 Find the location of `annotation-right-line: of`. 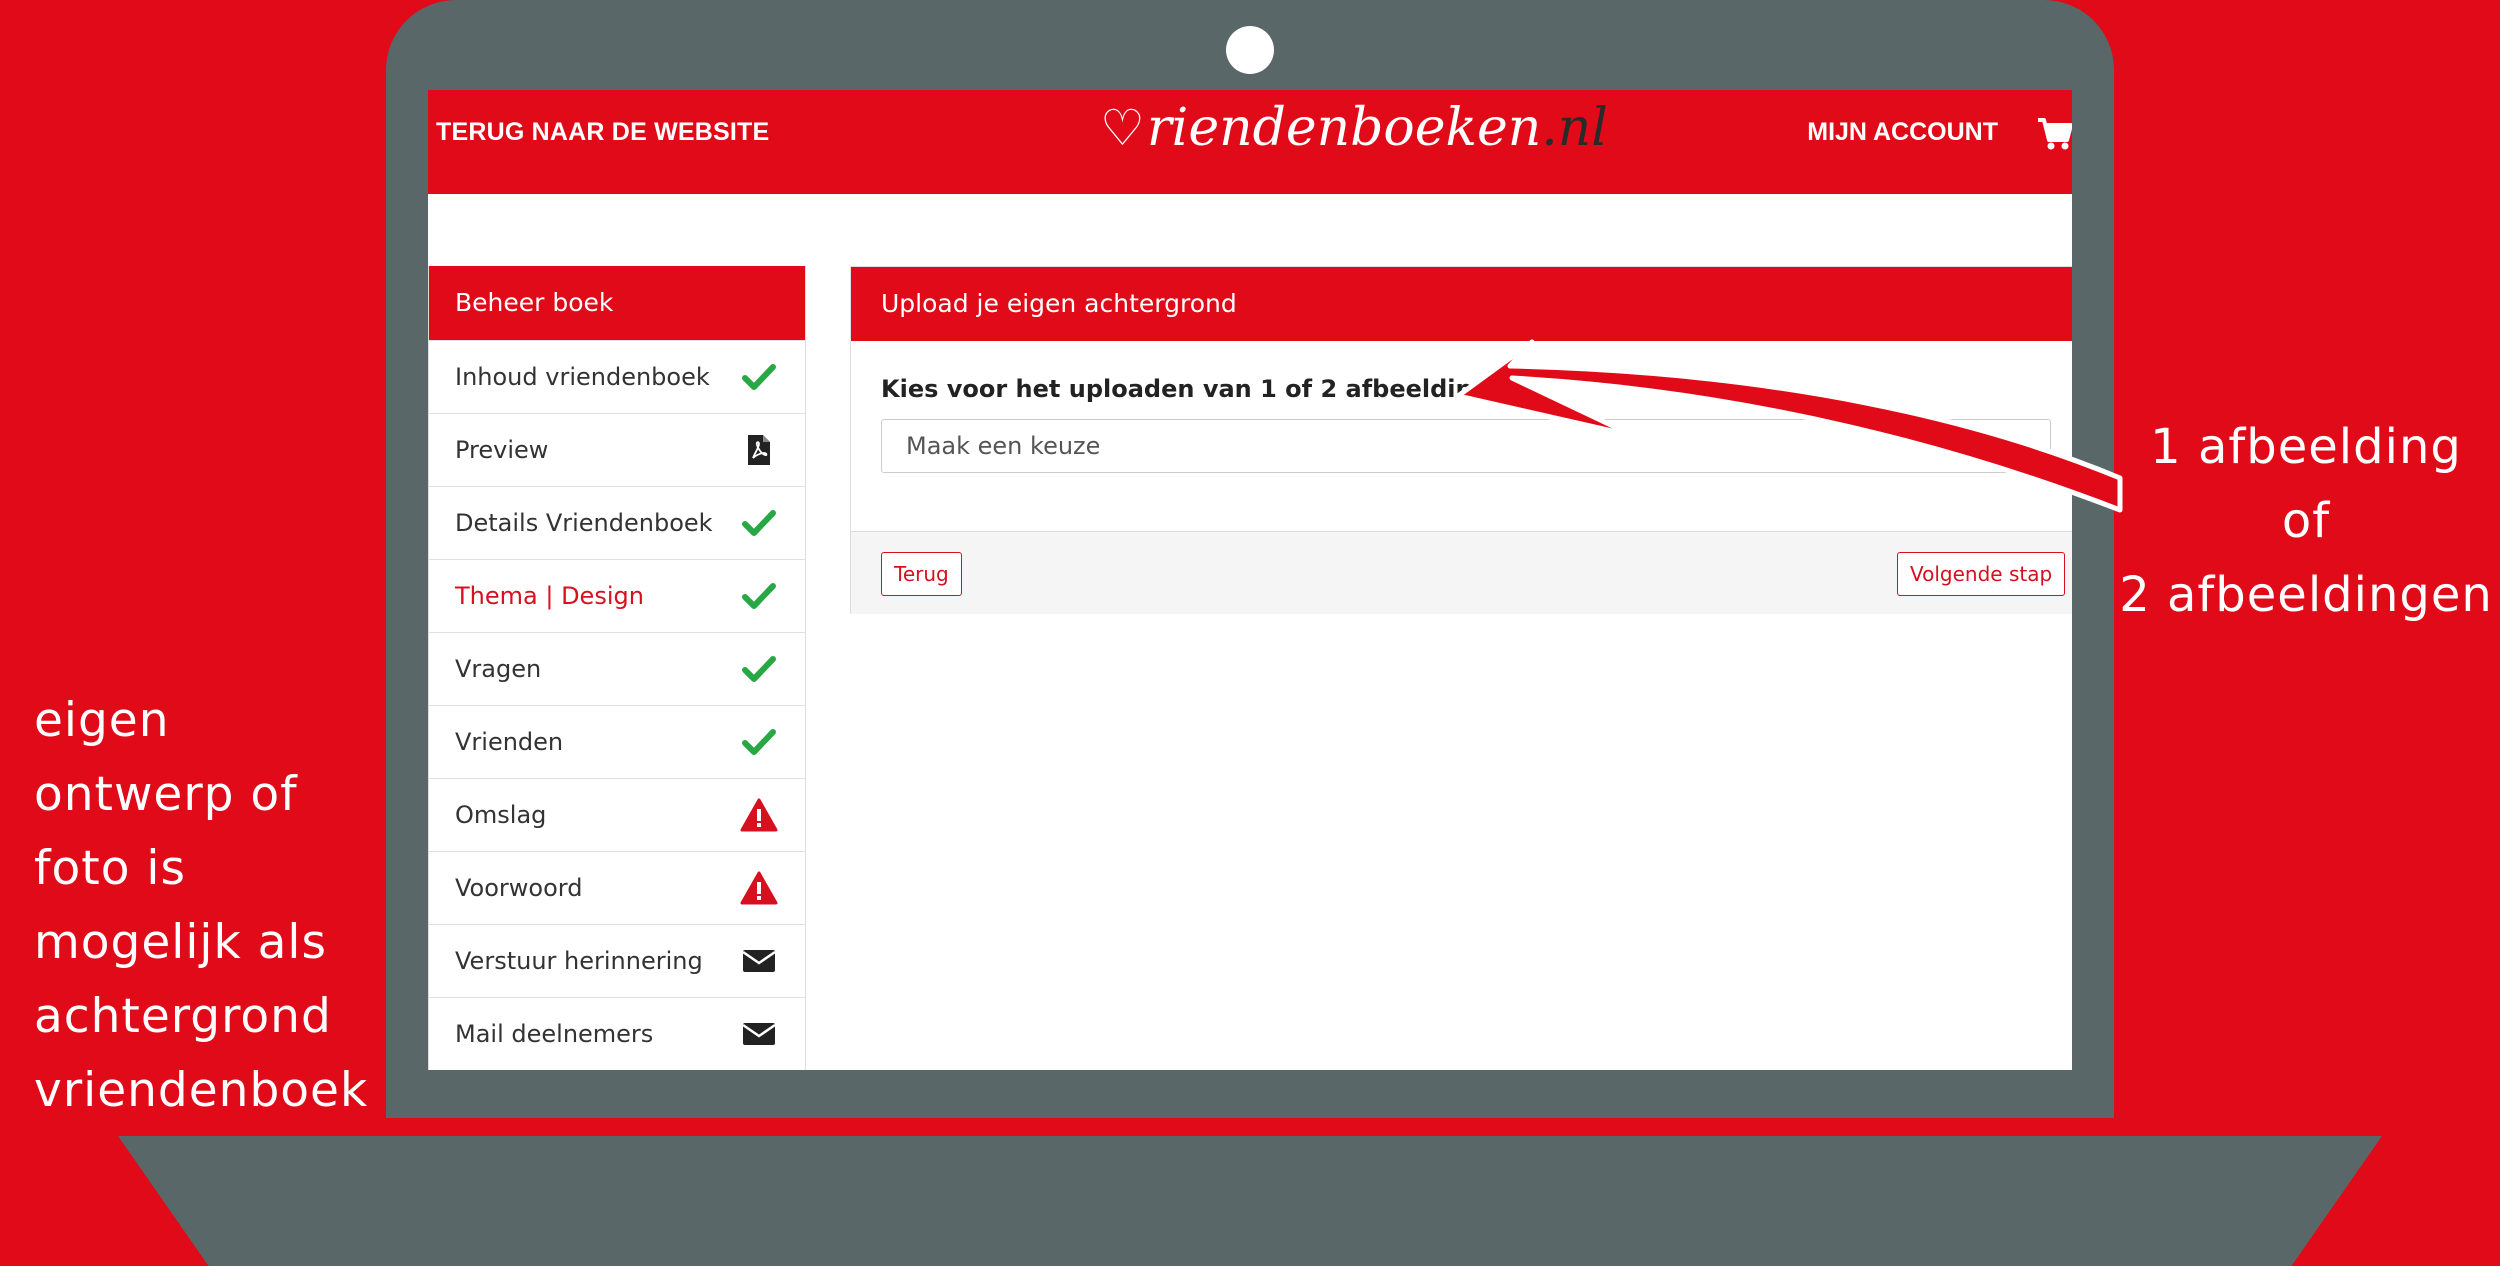

annotation-right-line: of is located at coordinates (2306, 521).